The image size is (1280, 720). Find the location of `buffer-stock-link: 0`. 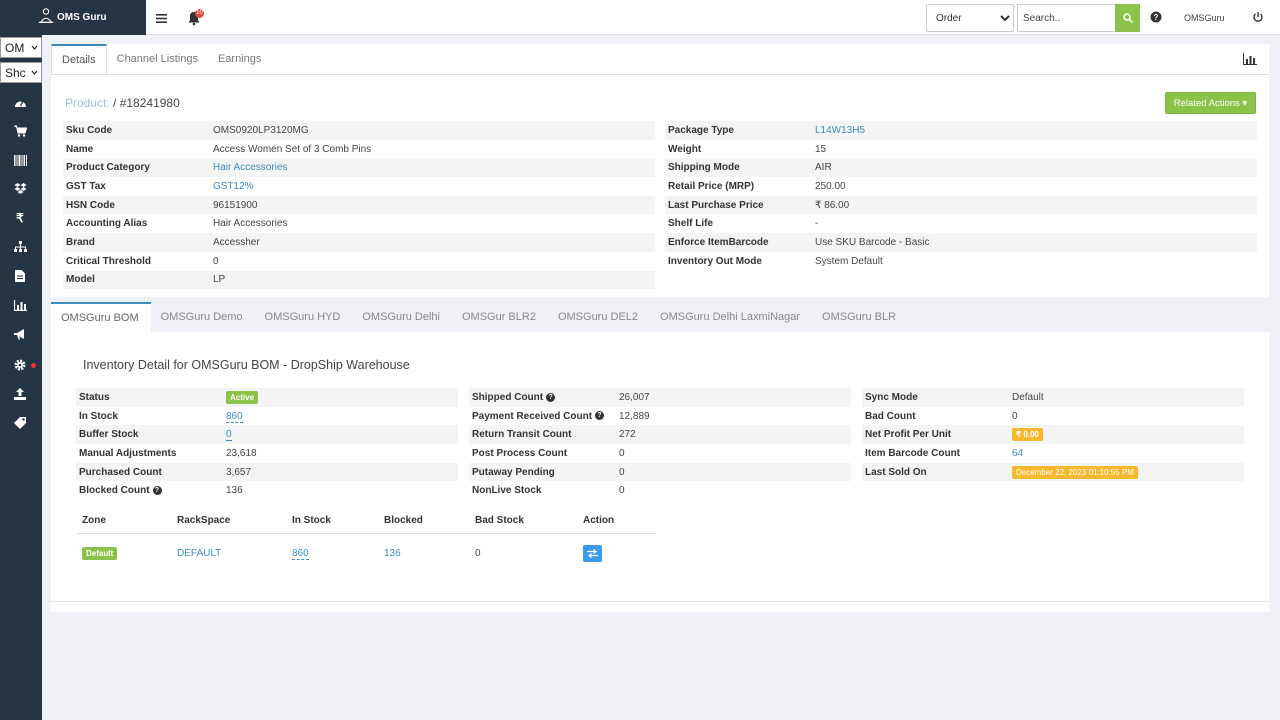

buffer-stock-link: 0 is located at coordinates (229, 435).